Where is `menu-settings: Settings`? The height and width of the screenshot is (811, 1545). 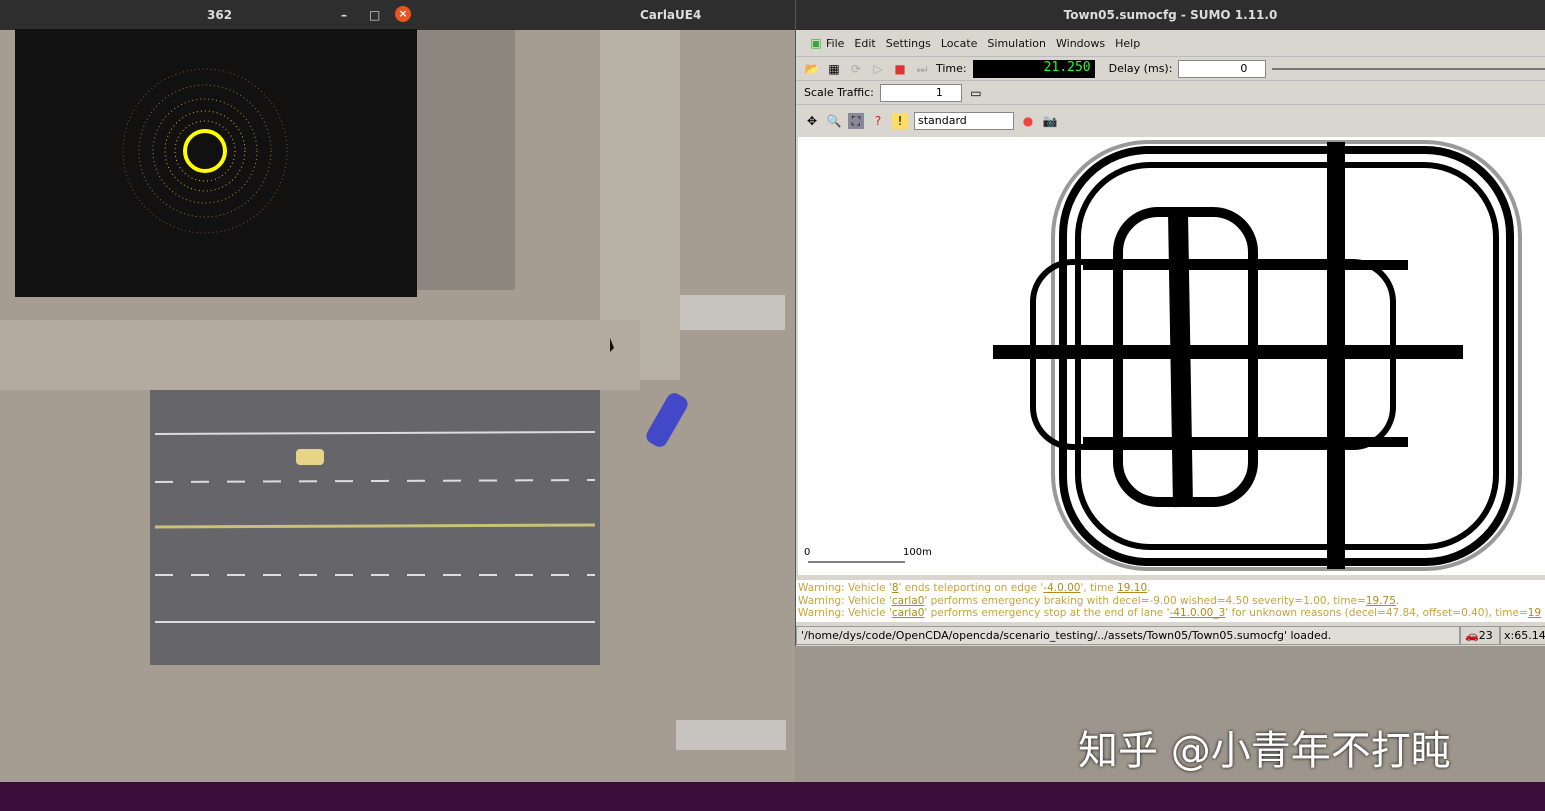 menu-settings: Settings is located at coordinates (908, 43).